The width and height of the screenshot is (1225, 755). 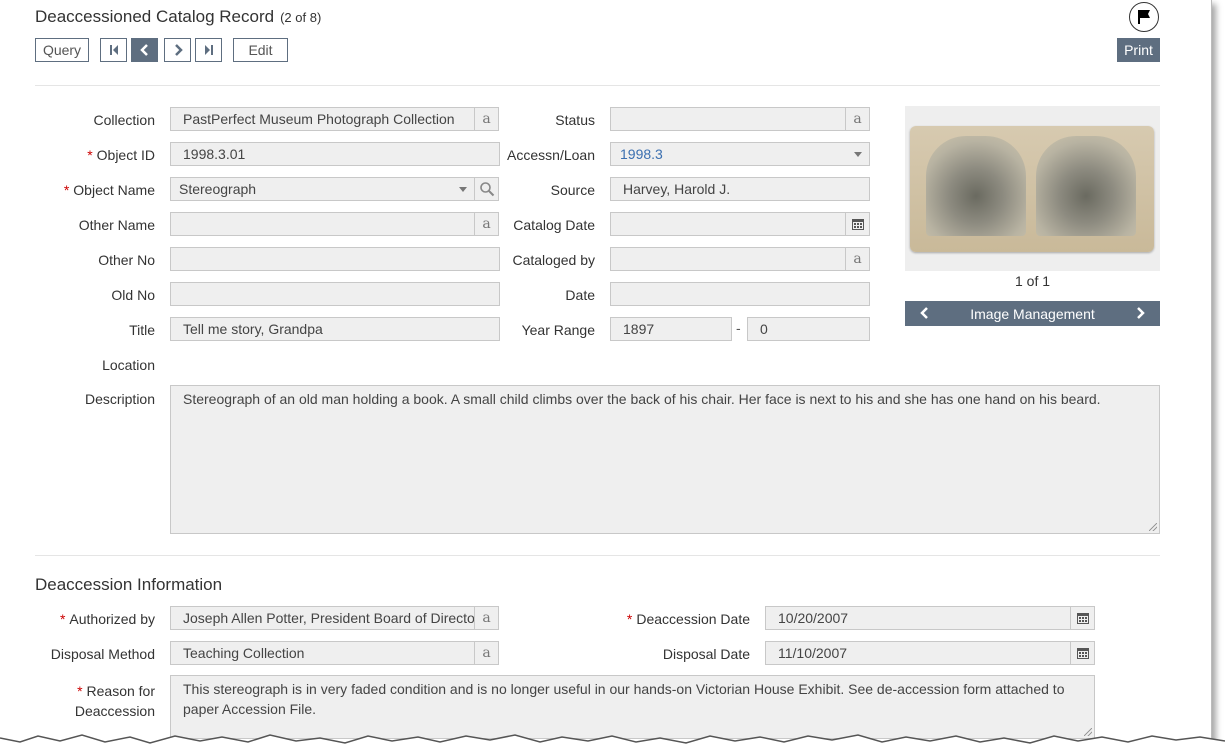 I want to click on image-counter: 1 of 1, so click(x=1032, y=281).